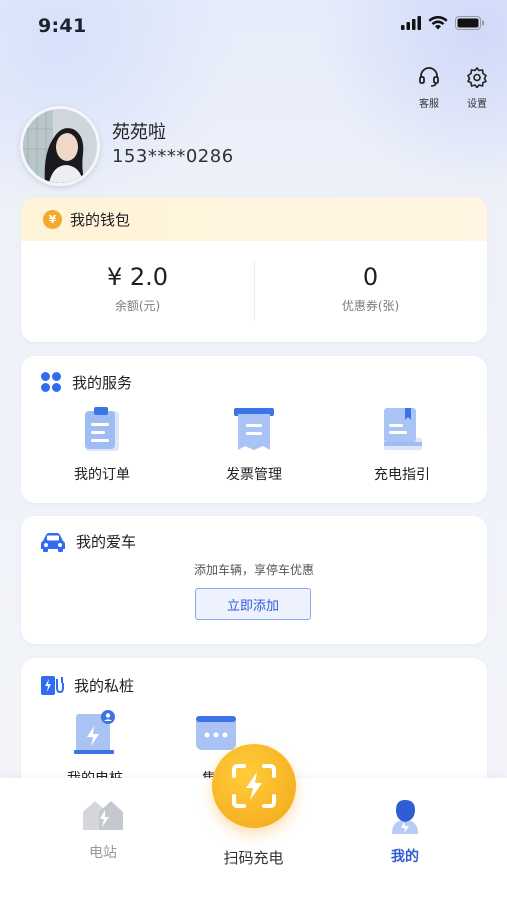 This screenshot has height=900, width=507. I want to click on wallet-title: 我的钱包, so click(100, 219).